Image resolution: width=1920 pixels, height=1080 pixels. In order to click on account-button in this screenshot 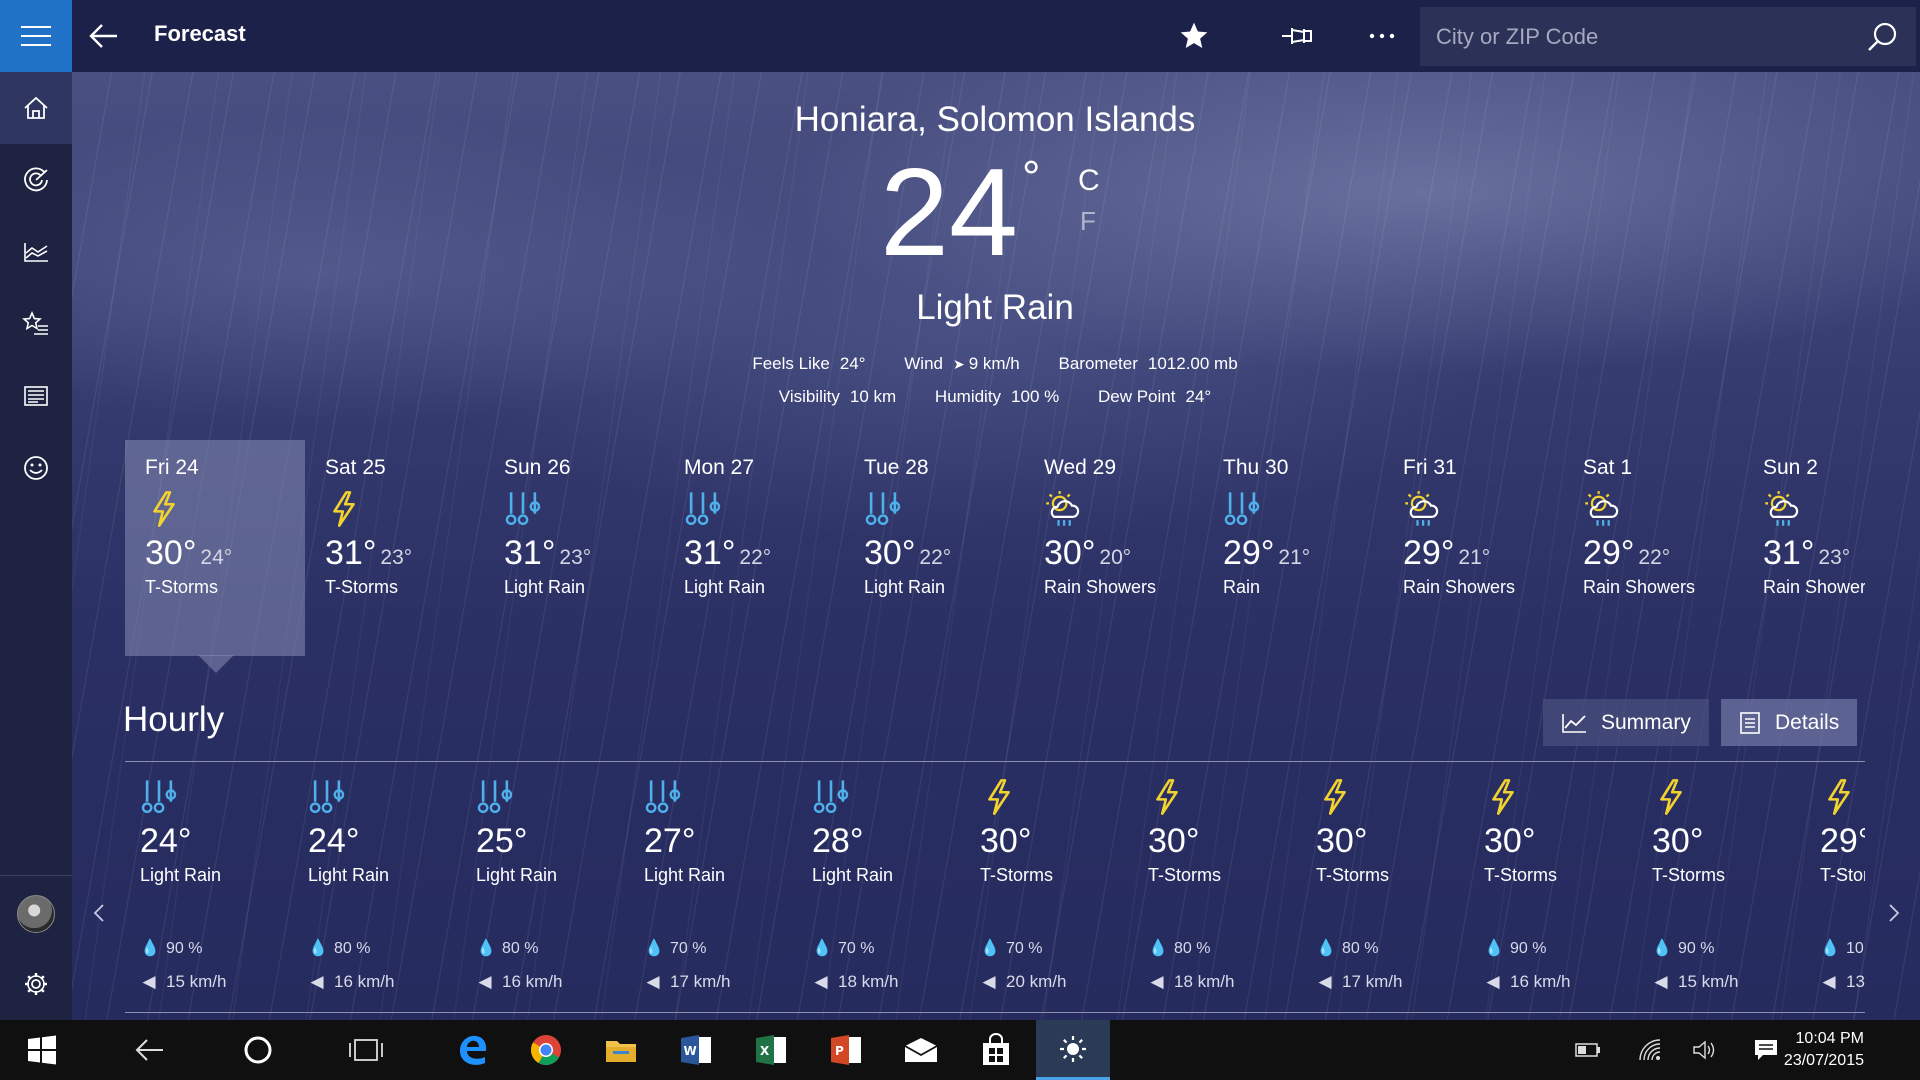, I will do `click(36, 914)`.